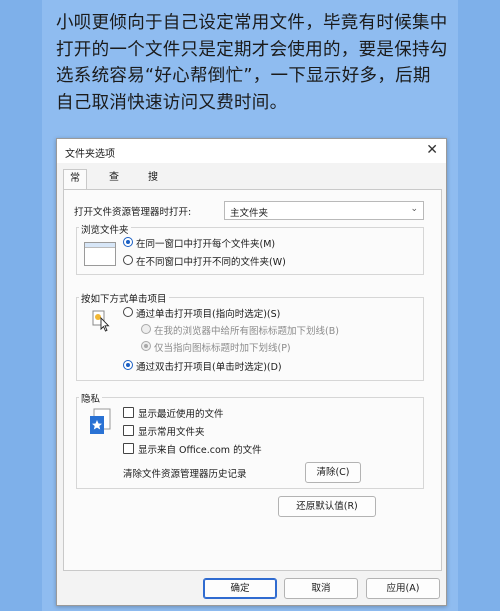 This screenshot has height=611, width=500. I want to click on checkbox-show-recent, so click(128, 412).